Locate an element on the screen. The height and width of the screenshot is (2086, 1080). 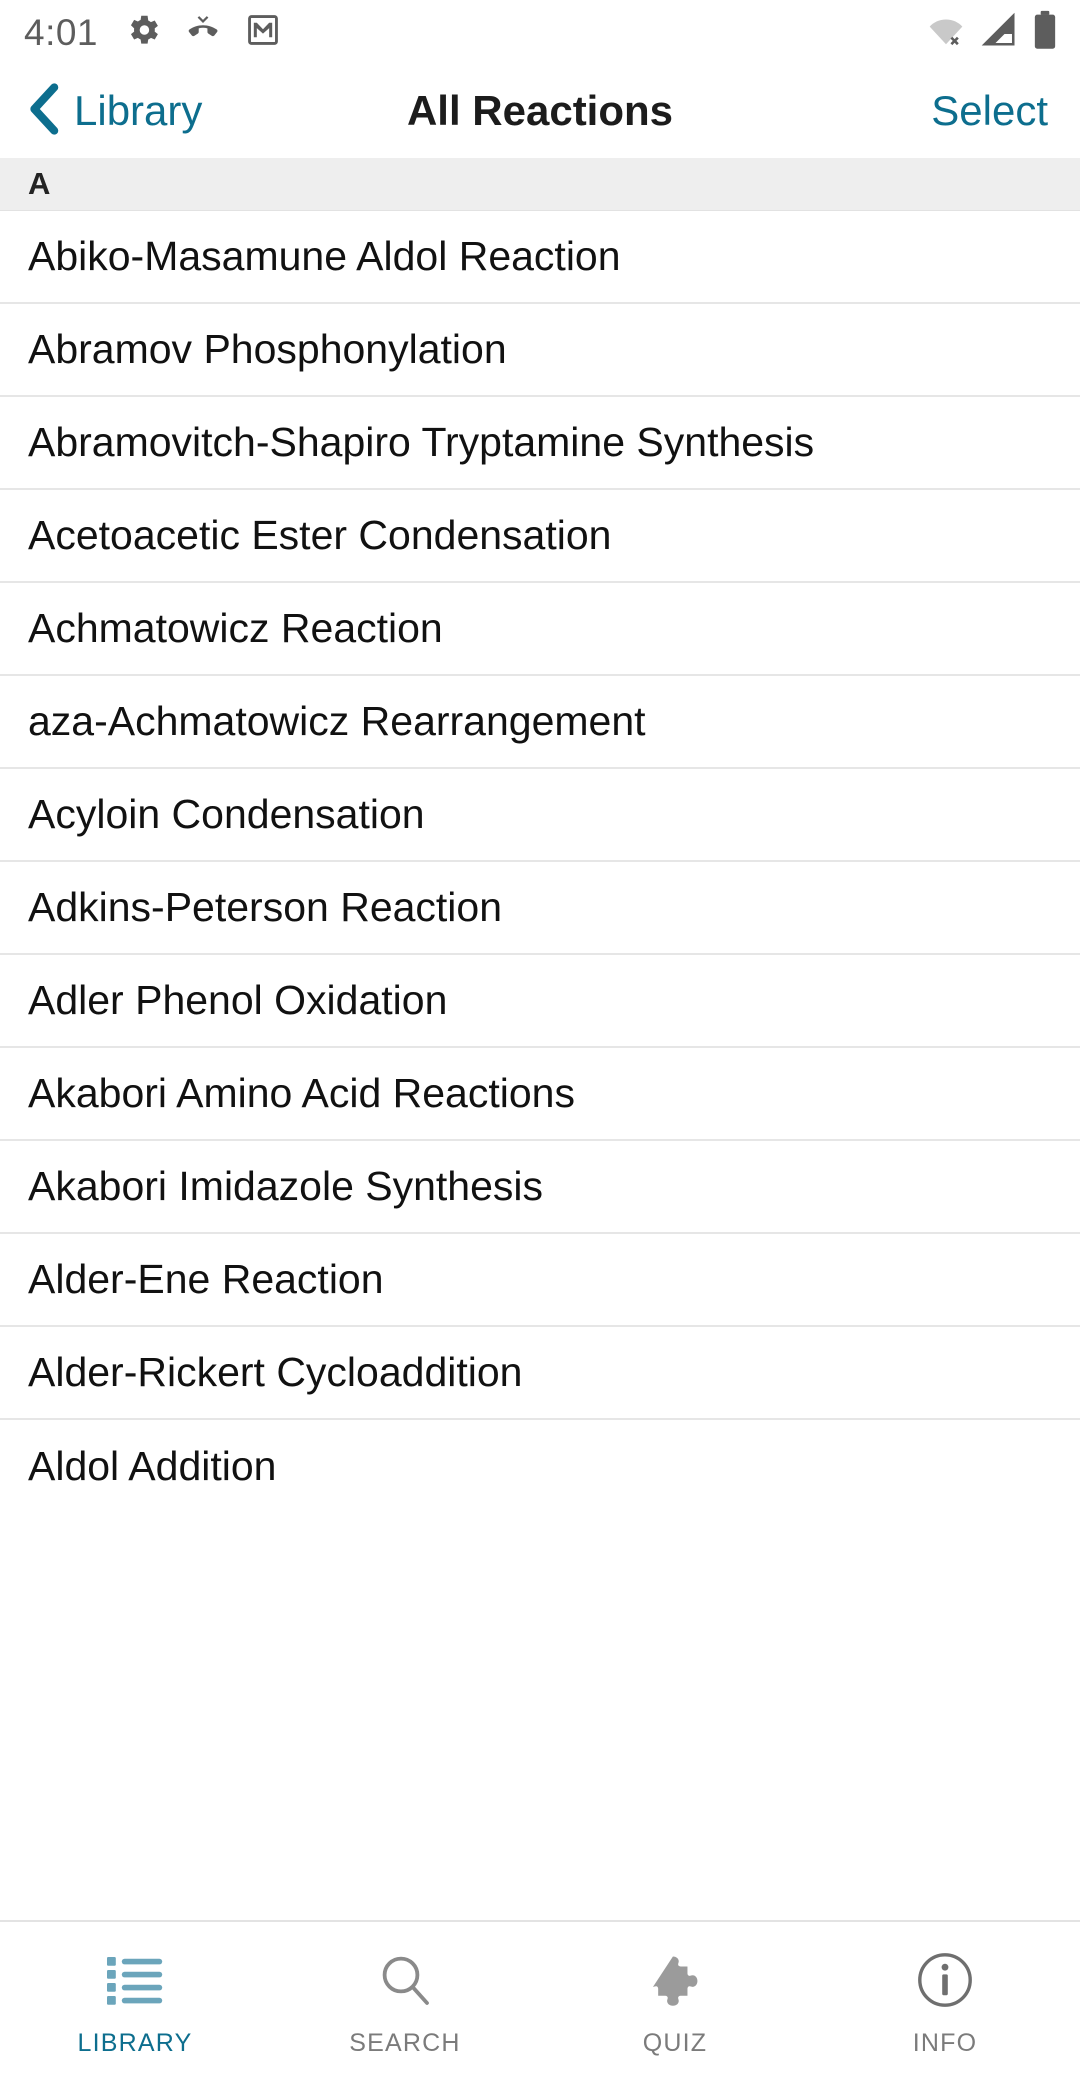
list-item-label: Acyloin Condensation is located at coordinates (226, 813).